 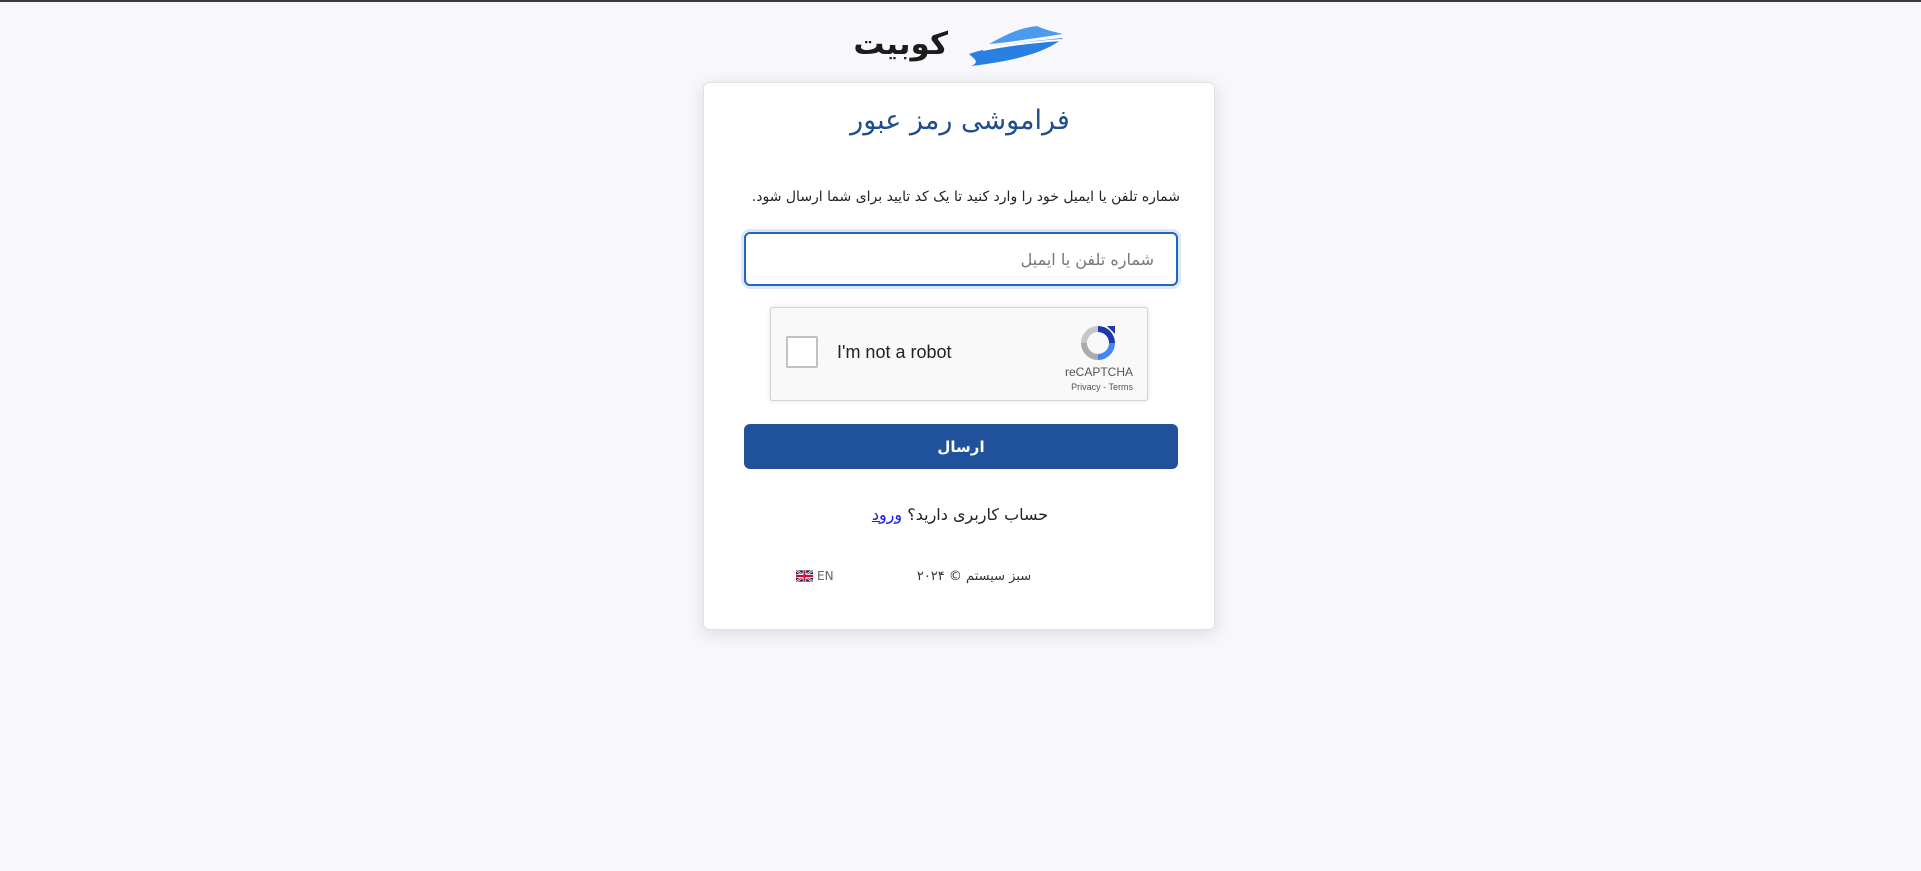 I want to click on brand-name: کوبیت, so click(x=900, y=44).